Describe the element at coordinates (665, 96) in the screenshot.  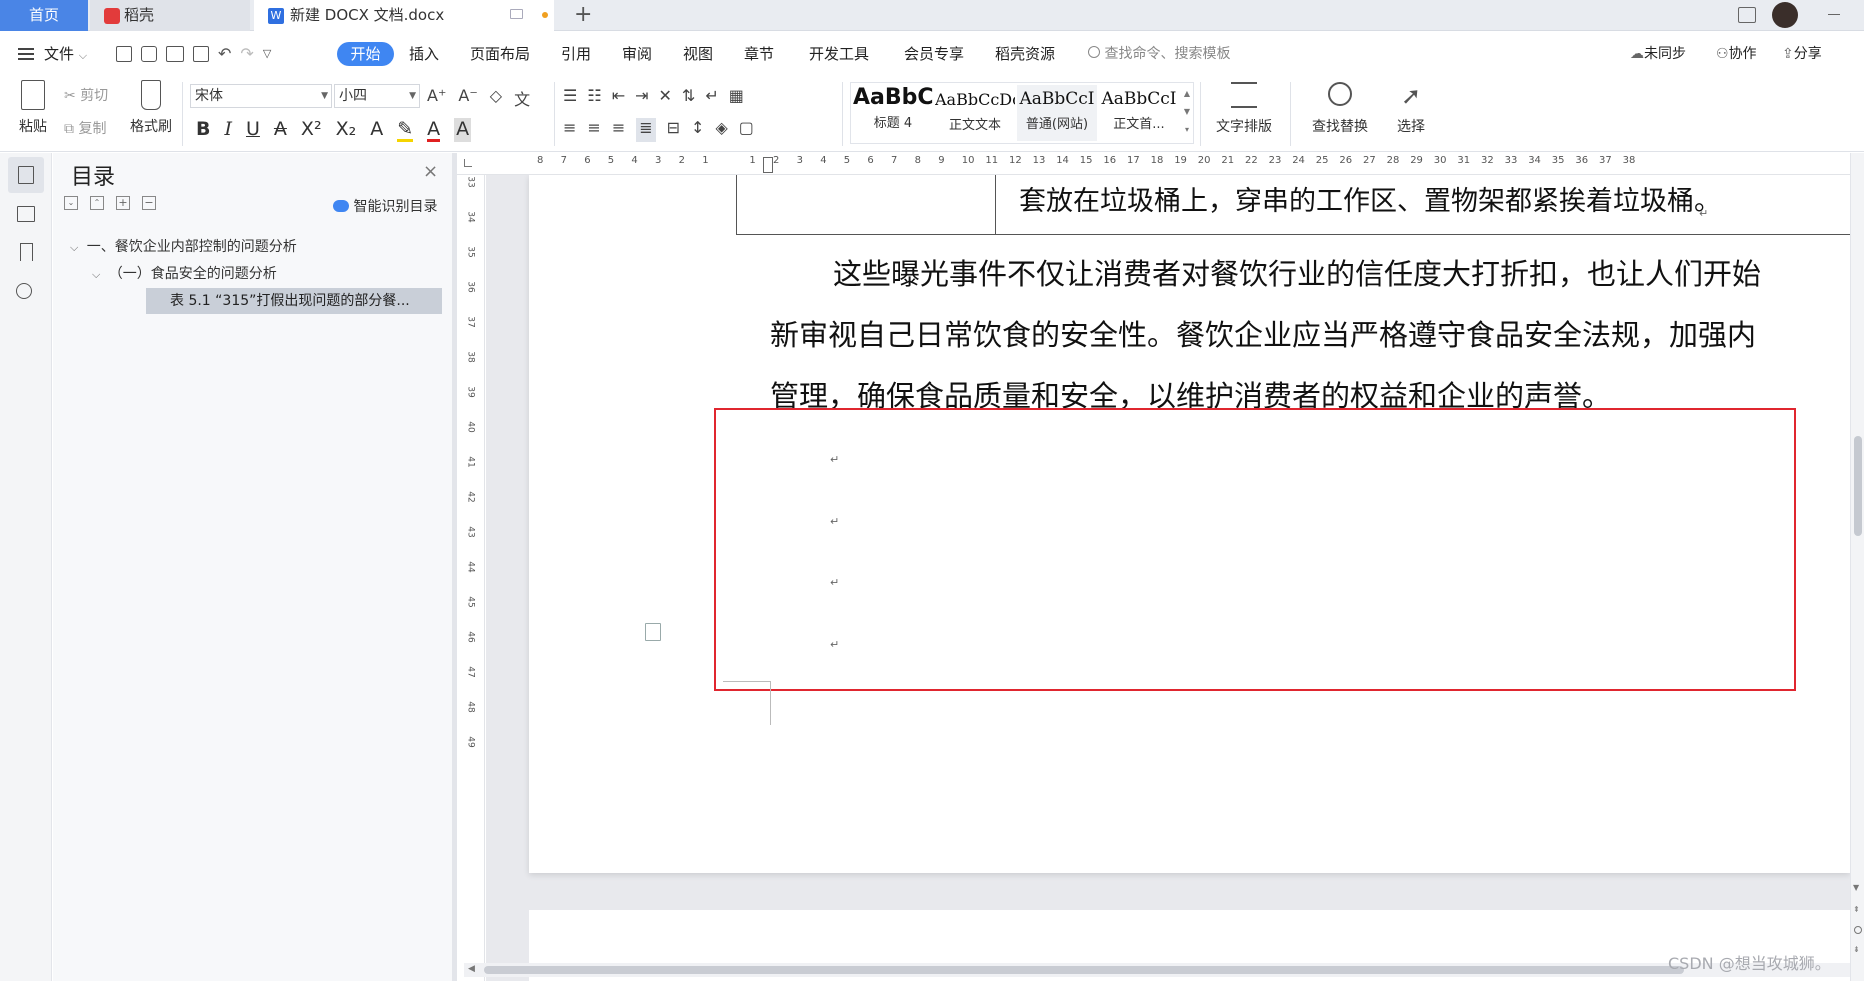
I see `chinese-layout-icon: ✕` at that location.